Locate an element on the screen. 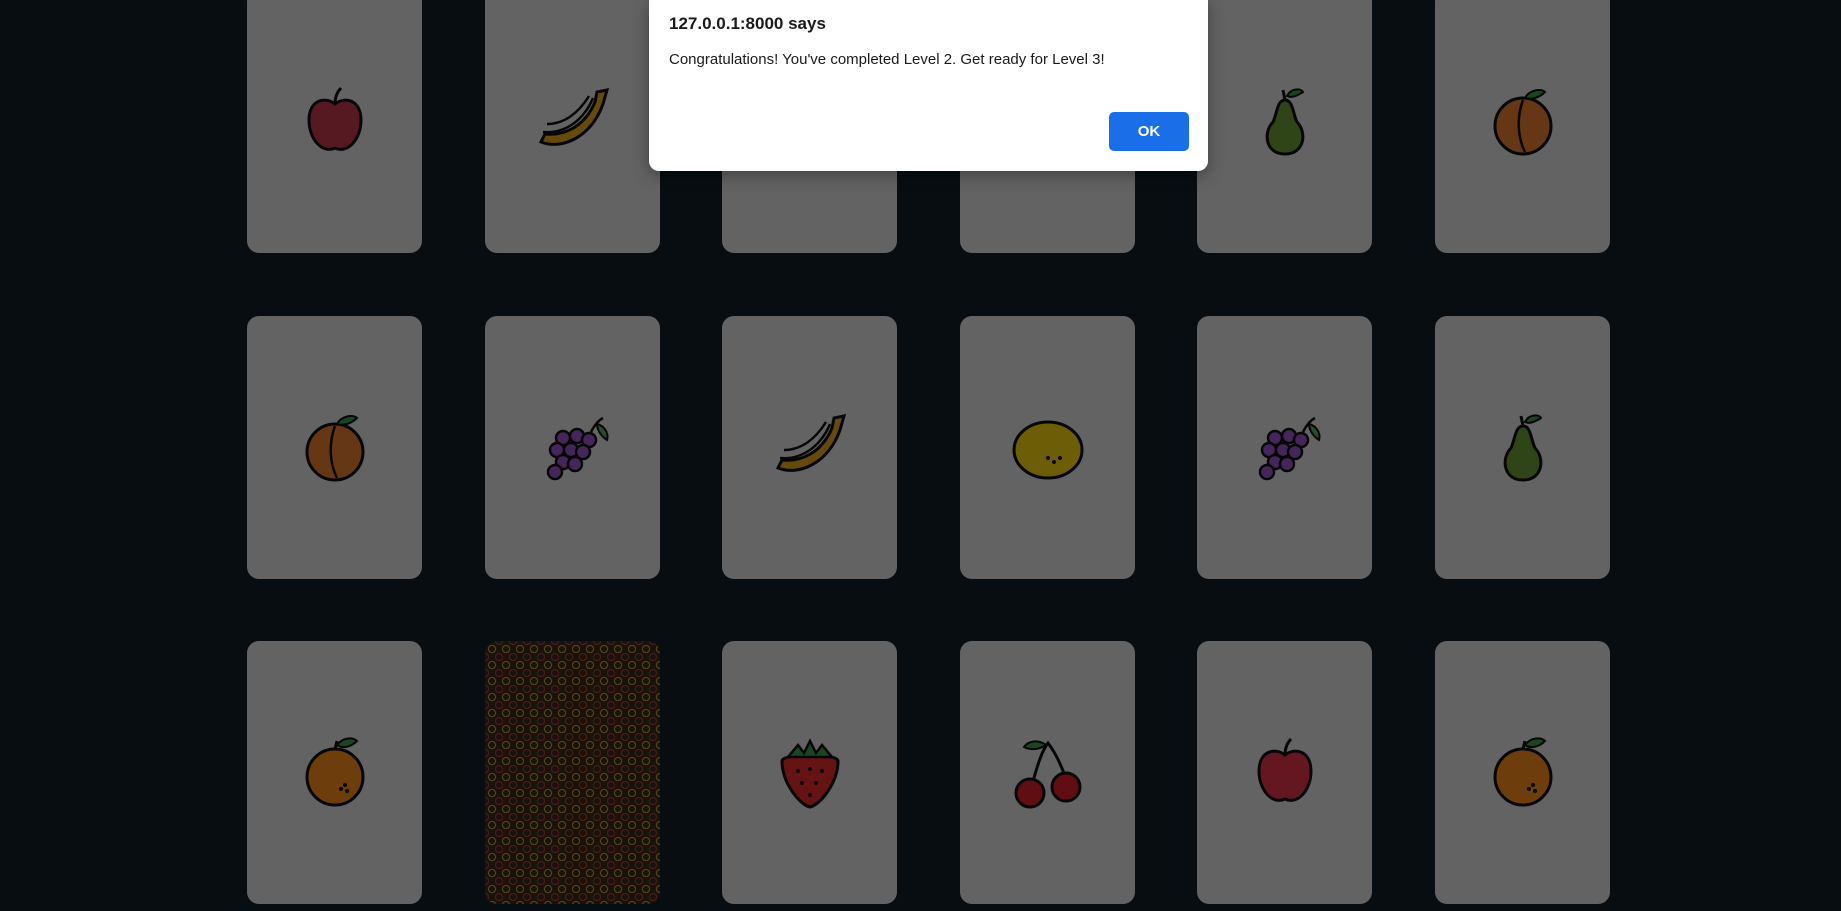 The image size is (1841, 911). ok-button: OK is located at coordinates (1149, 131).